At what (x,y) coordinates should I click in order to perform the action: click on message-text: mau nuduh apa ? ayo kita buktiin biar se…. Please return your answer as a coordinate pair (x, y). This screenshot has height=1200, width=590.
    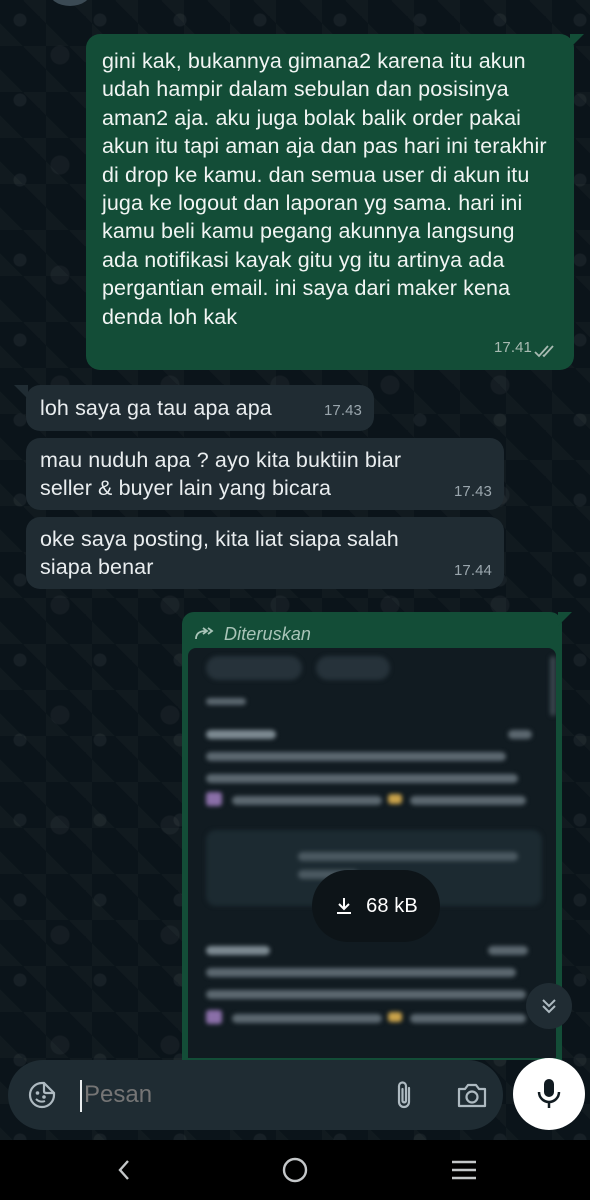
    Looking at the image, I should click on (221, 474).